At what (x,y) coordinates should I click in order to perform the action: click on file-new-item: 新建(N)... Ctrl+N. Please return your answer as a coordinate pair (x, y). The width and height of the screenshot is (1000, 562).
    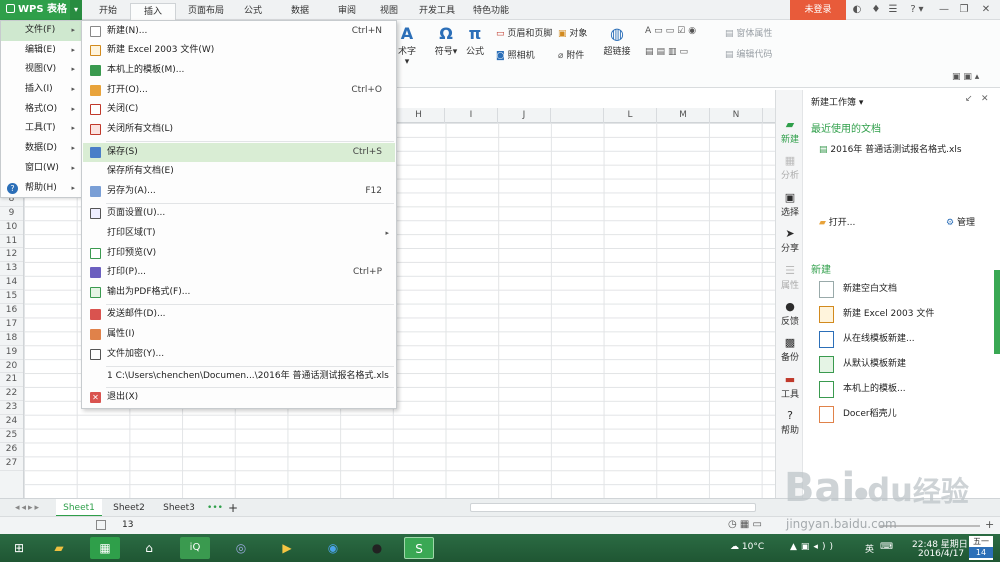
    Looking at the image, I should click on (239, 31).